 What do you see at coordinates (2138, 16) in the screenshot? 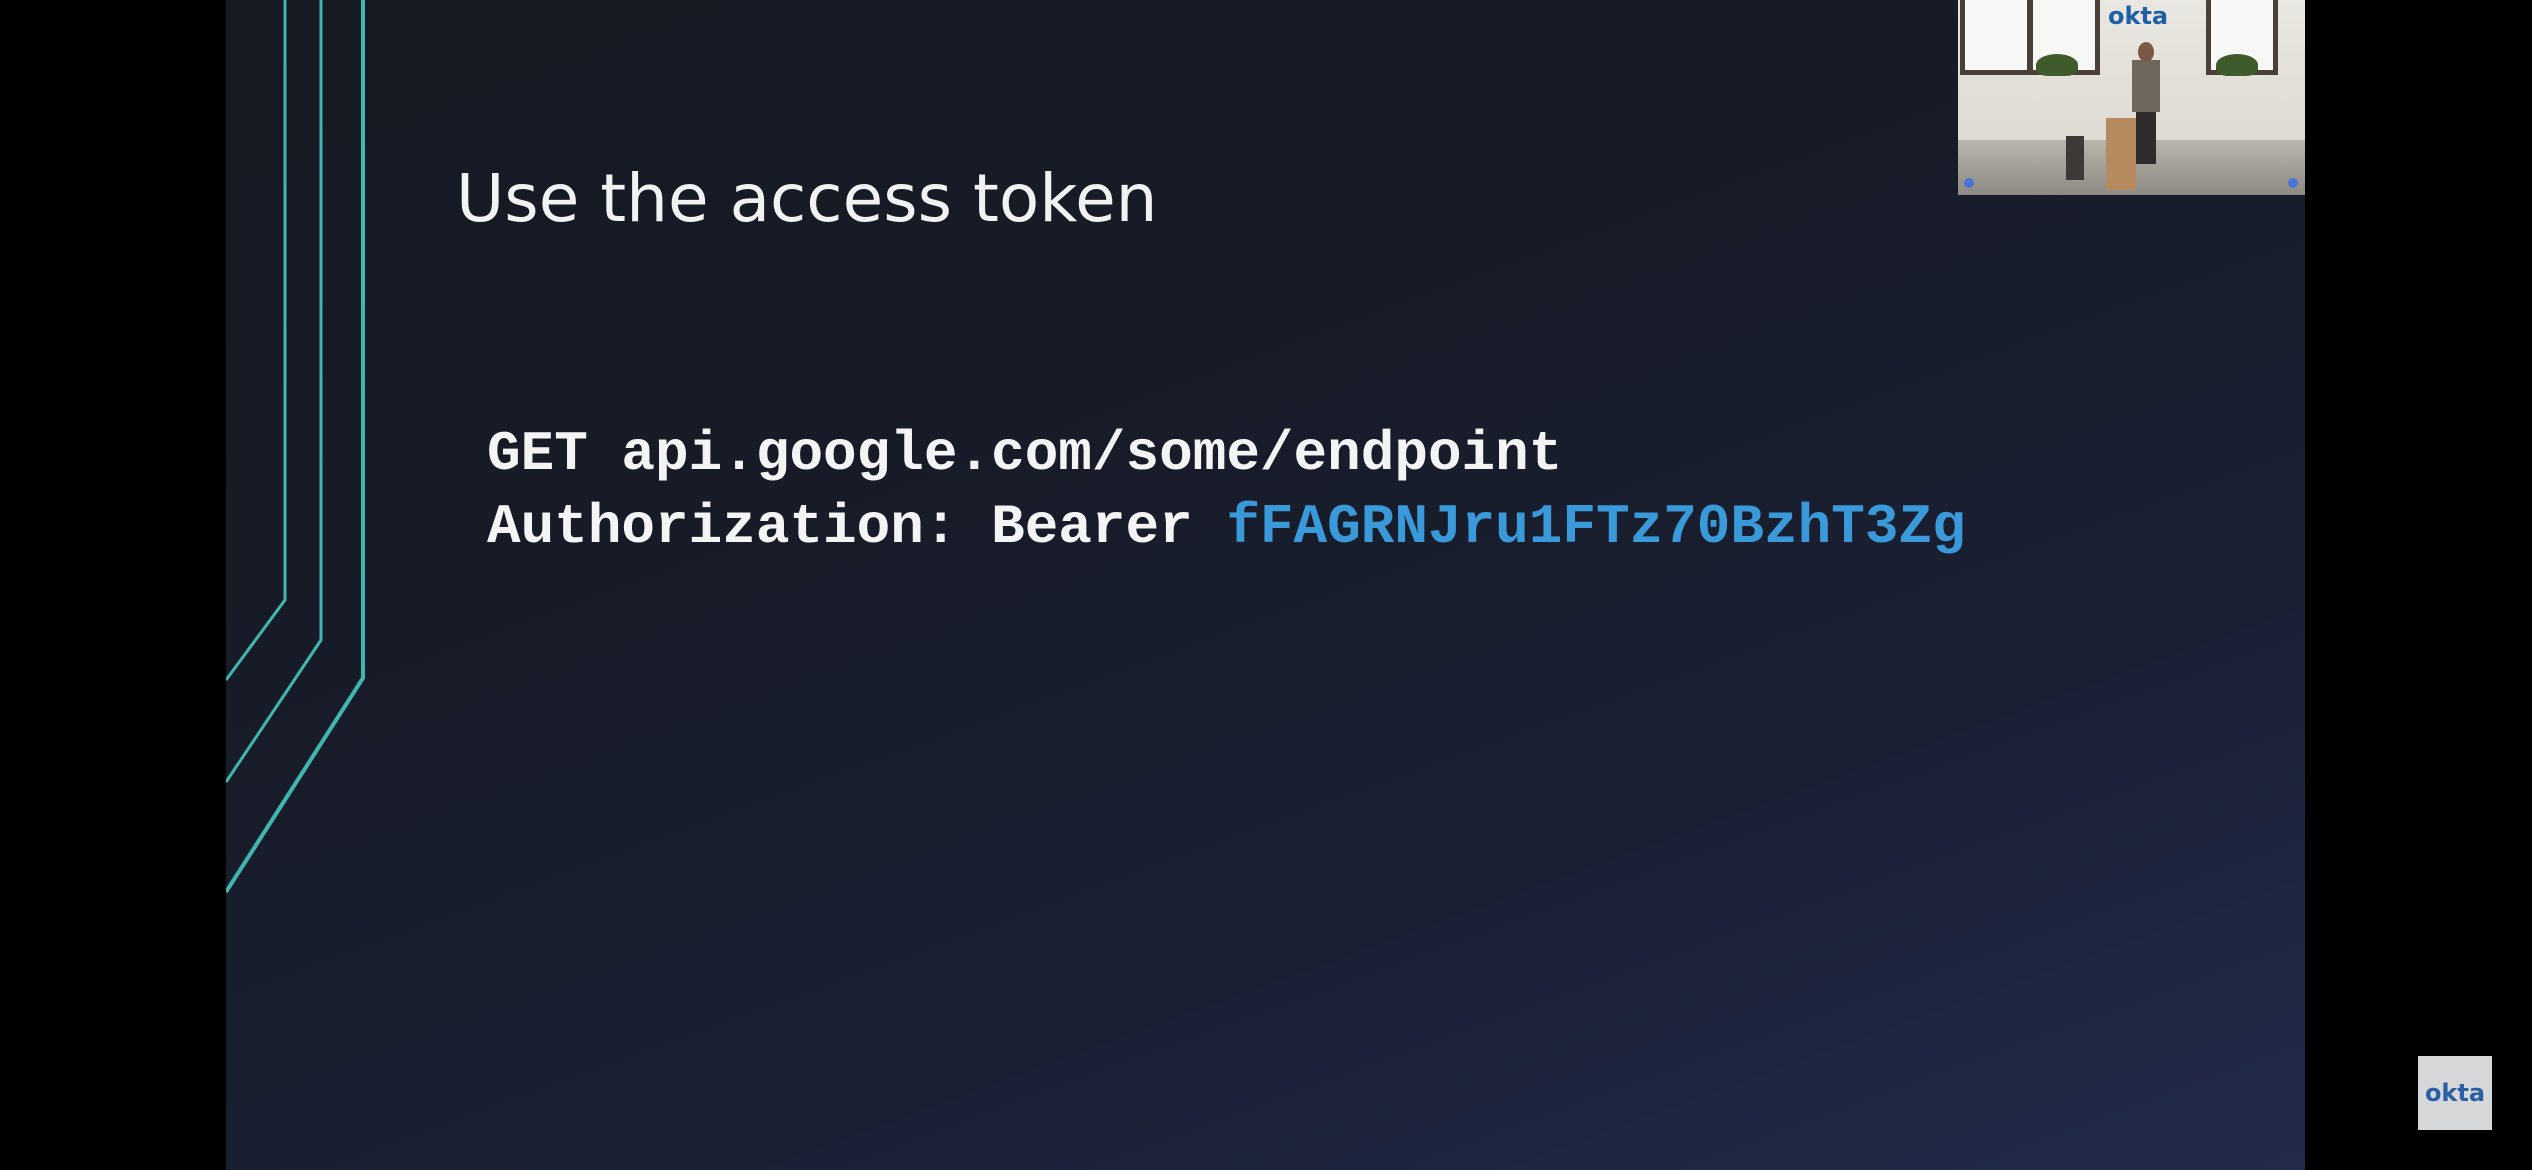
I see `wall-okta-logo: okta` at bounding box center [2138, 16].